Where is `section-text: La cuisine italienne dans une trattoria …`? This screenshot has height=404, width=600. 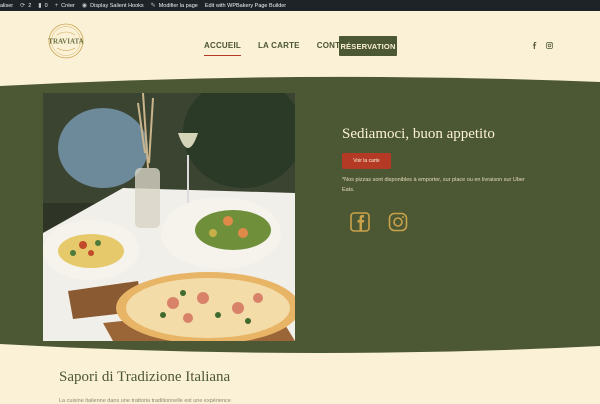 section-text: La cuisine italienne dans une trattoria … is located at coordinates (145, 401).